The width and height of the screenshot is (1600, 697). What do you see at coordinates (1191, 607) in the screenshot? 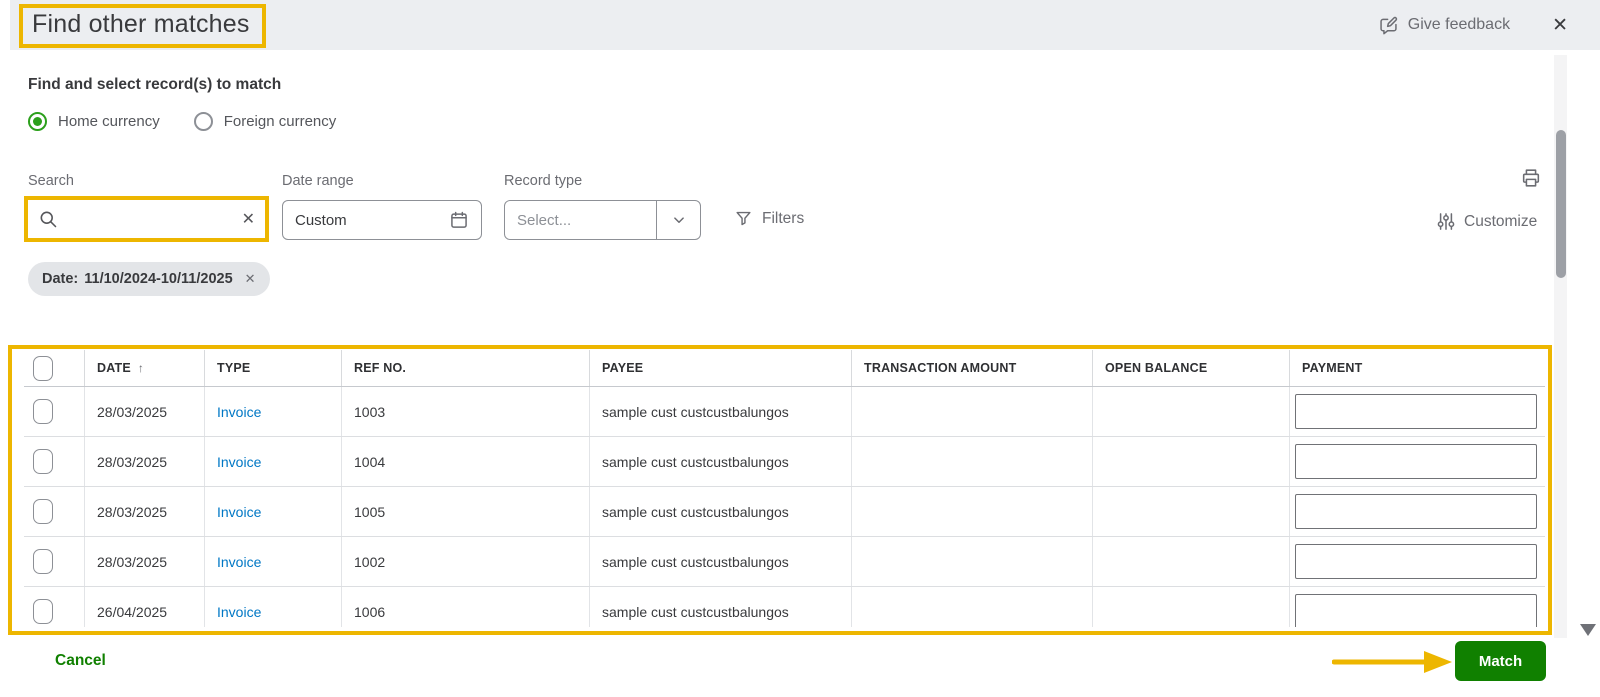
I see `cell-open-balance` at bounding box center [1191, 607].